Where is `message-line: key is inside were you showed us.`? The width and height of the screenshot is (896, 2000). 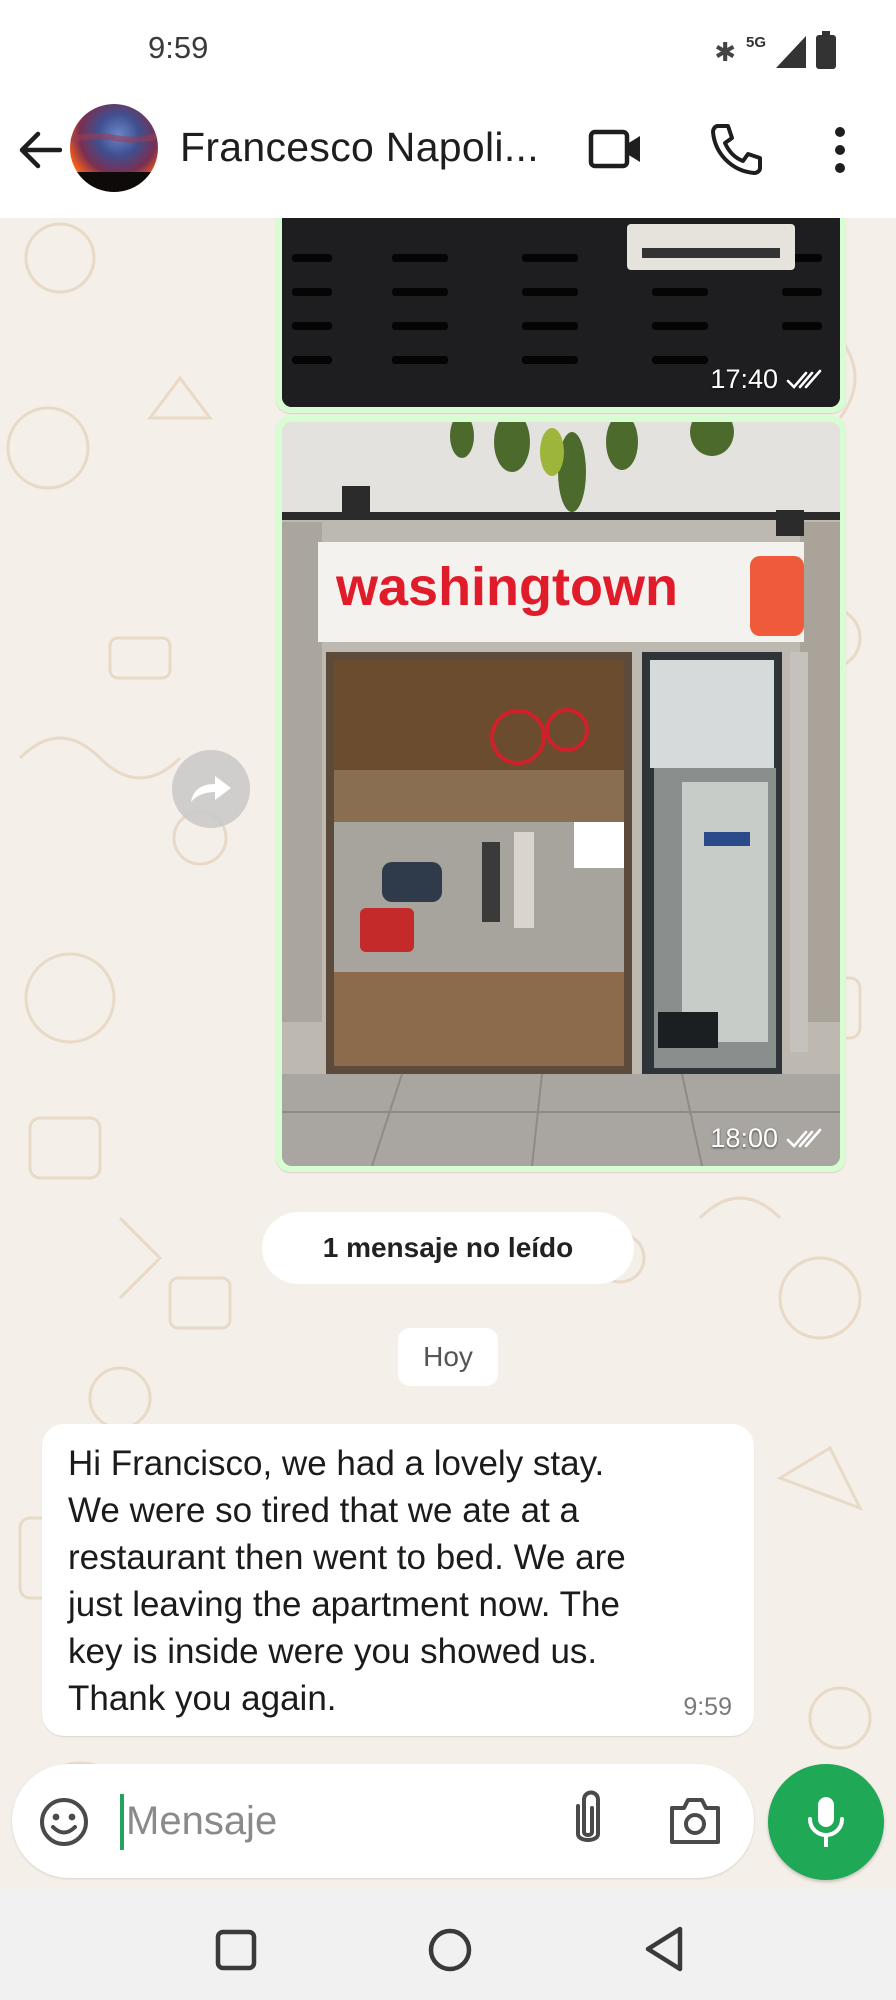
message-line: key is inside were you showed us. is located at coordinates (333, 1651).